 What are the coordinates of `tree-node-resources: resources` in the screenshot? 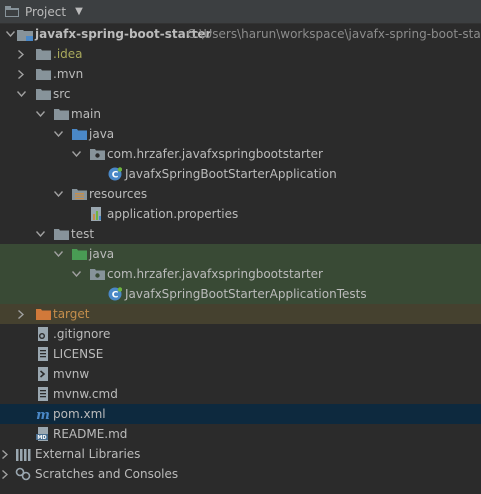 It's located at (240, 194).